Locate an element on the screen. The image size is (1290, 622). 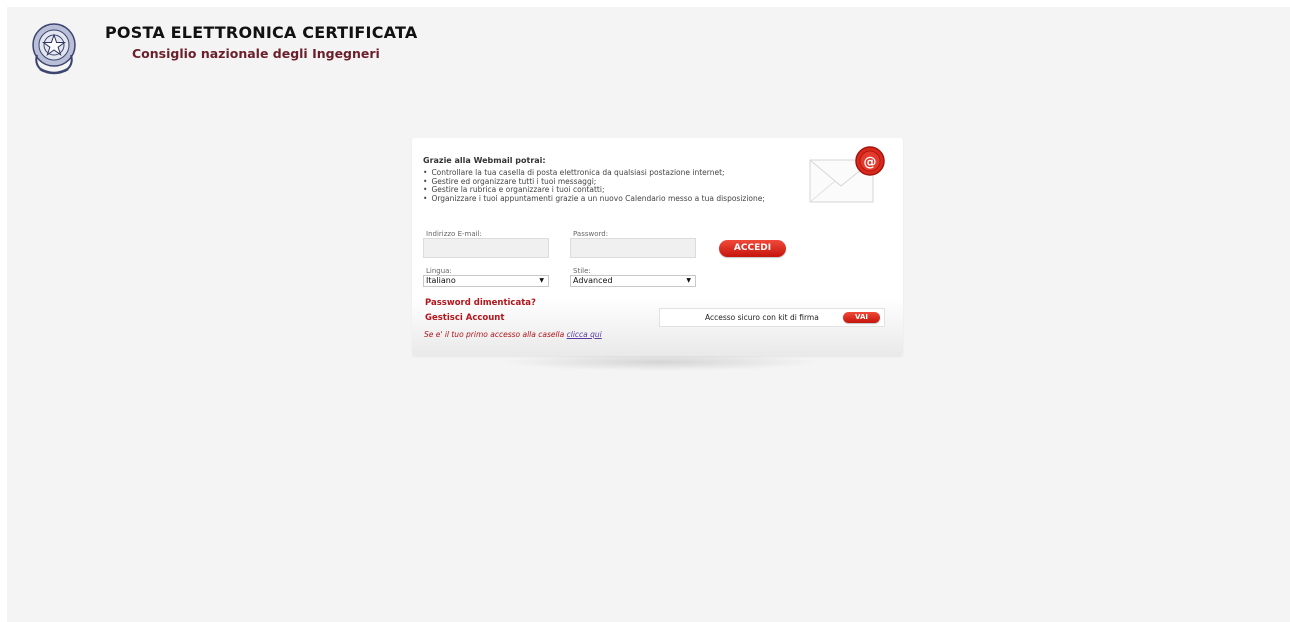
republic-emblem-icon is located at coordinates (54, 49).